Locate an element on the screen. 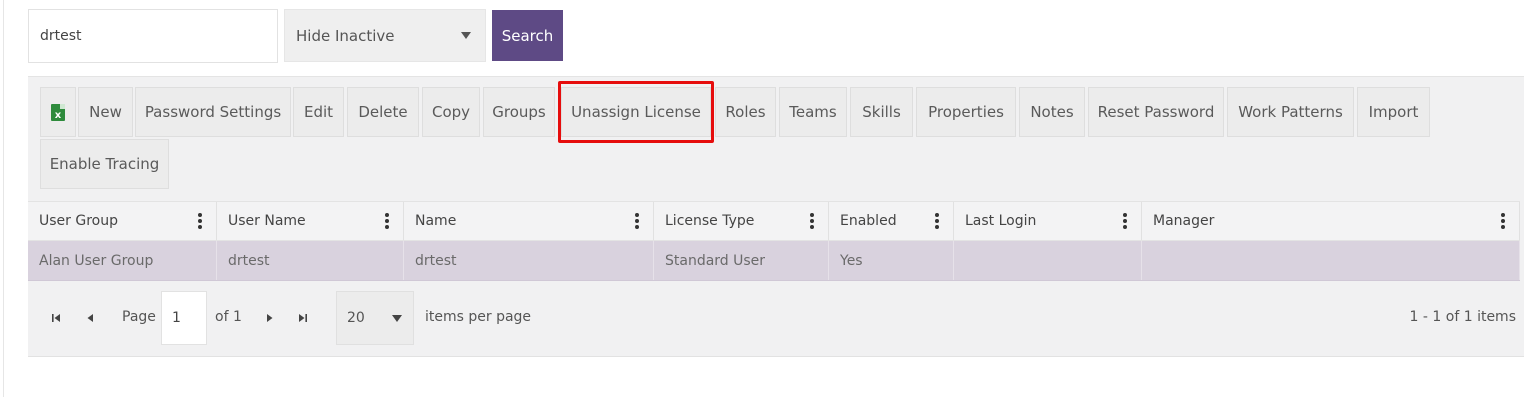  page-size-select: 20 is located at coordinates (375, 318).